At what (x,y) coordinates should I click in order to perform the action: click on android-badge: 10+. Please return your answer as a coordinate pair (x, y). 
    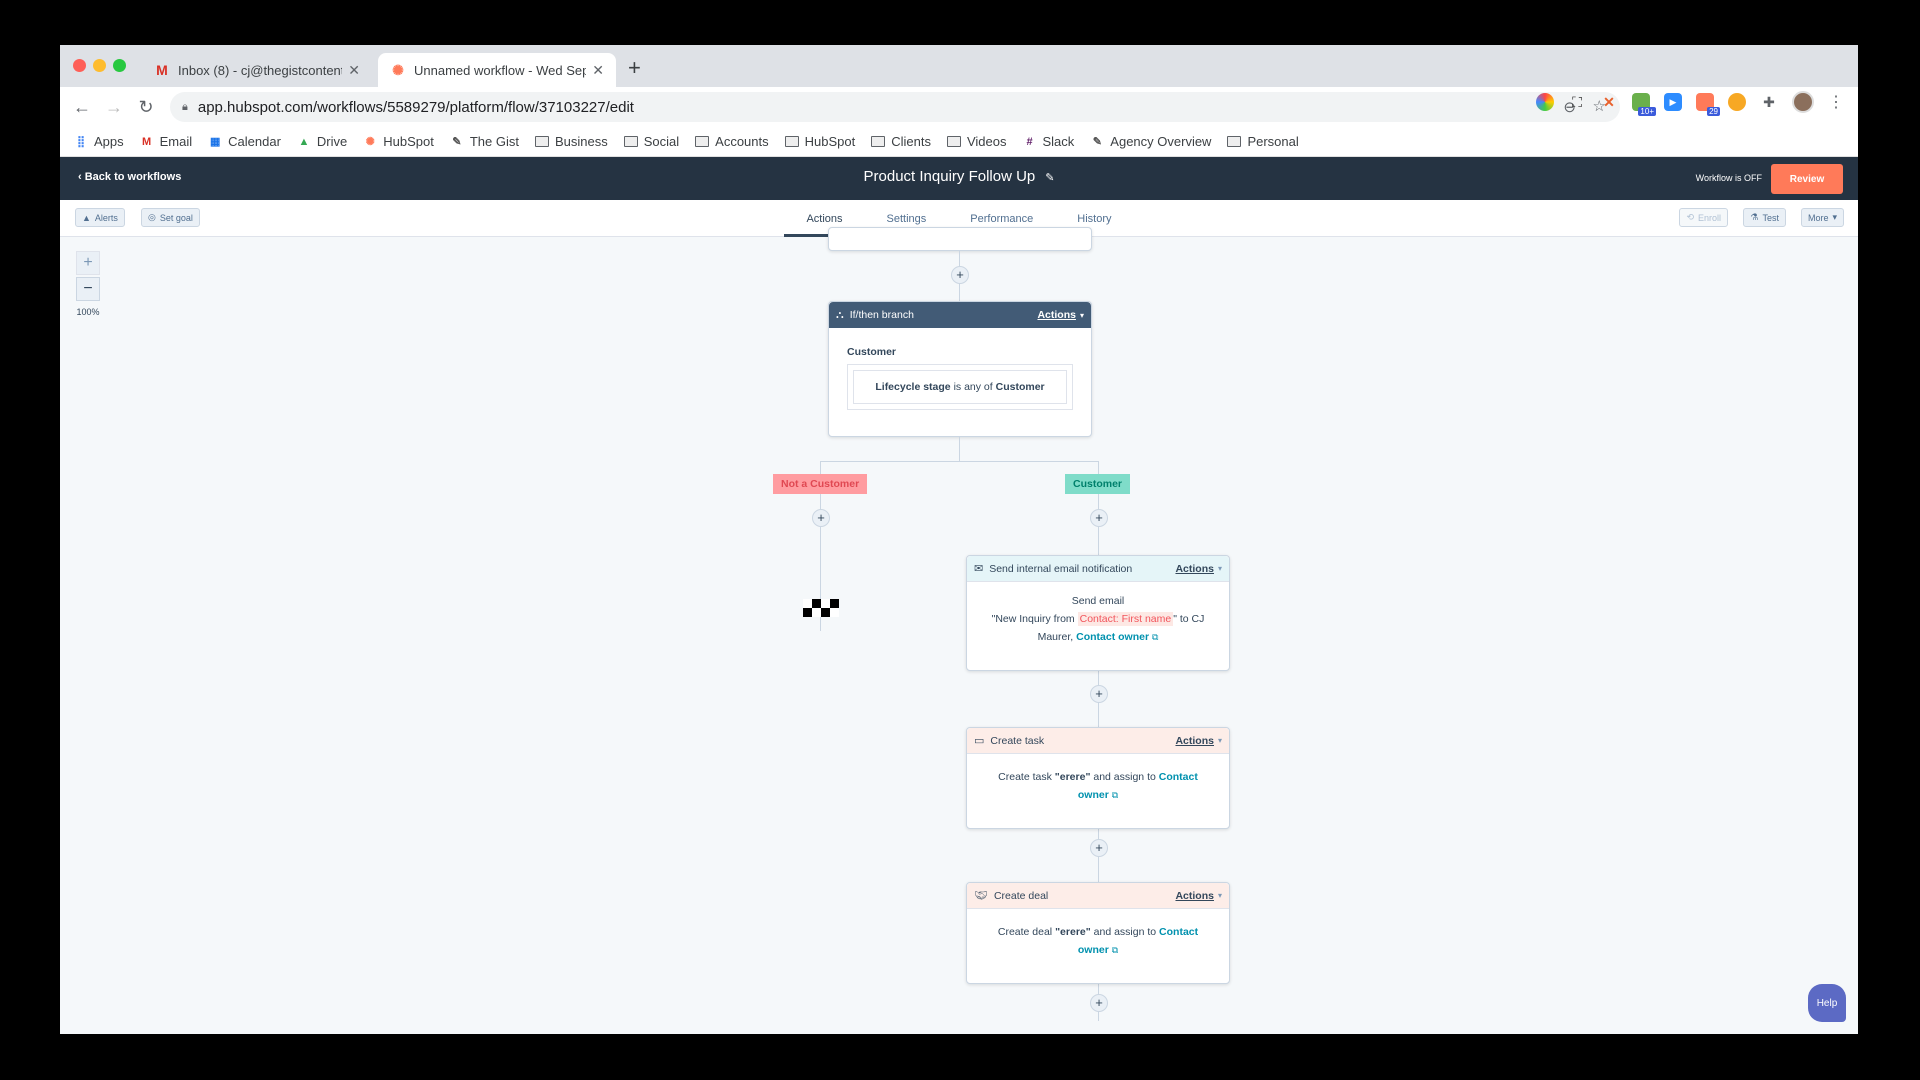
    Looking at the image, I should click on (1647, 111).